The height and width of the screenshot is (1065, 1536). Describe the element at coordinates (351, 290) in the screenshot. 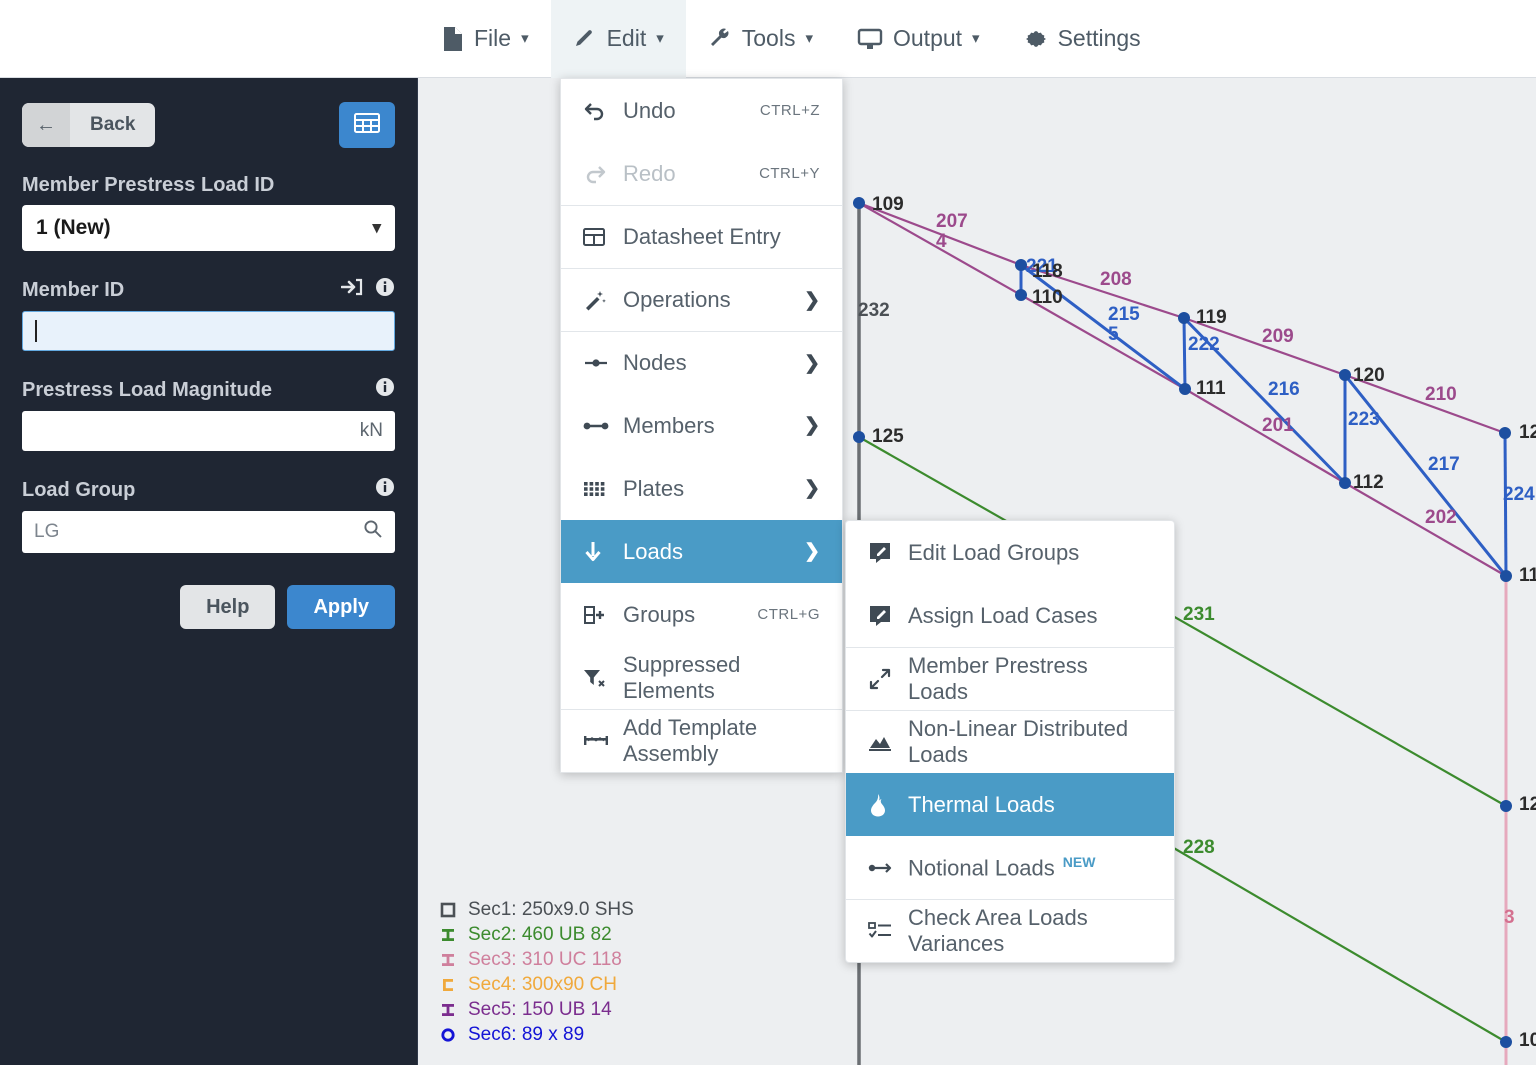

I see `select-from-model-icon` at that location.